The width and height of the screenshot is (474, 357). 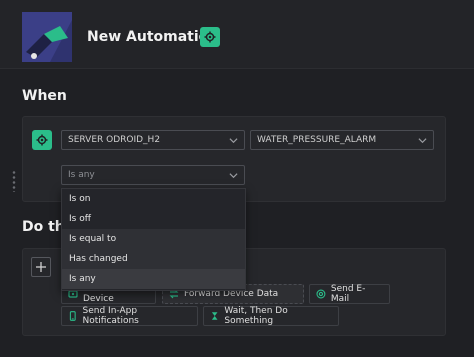 I want to click on hourglass-icon, so click(x=214, y=316).